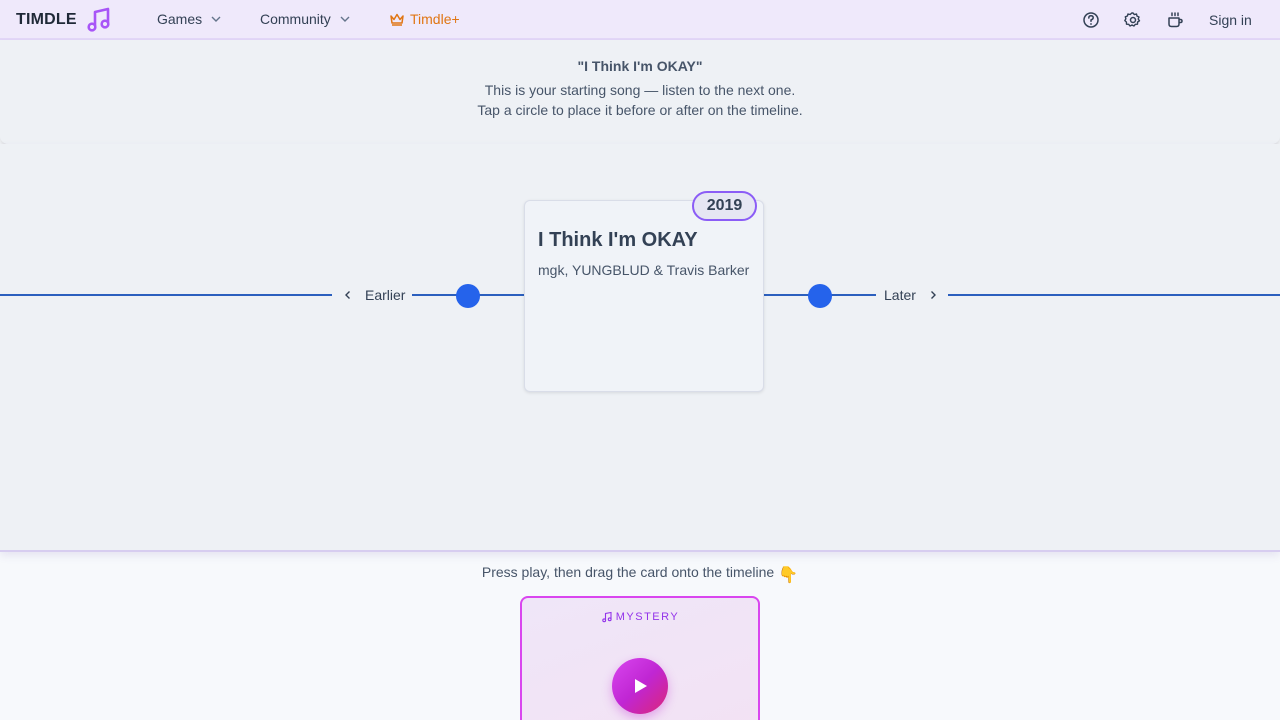 The image size is (1280, 720). What do you see at coordinates (385, 295) in the screenshot?
I see `earlier-label-text: Earlier` at bounding box center [385, 295].